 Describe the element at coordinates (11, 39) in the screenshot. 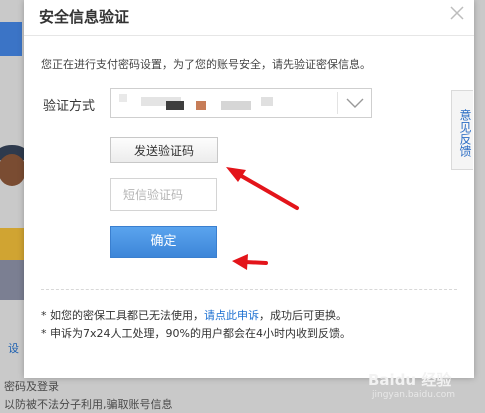

I see `background-banner` at that location.